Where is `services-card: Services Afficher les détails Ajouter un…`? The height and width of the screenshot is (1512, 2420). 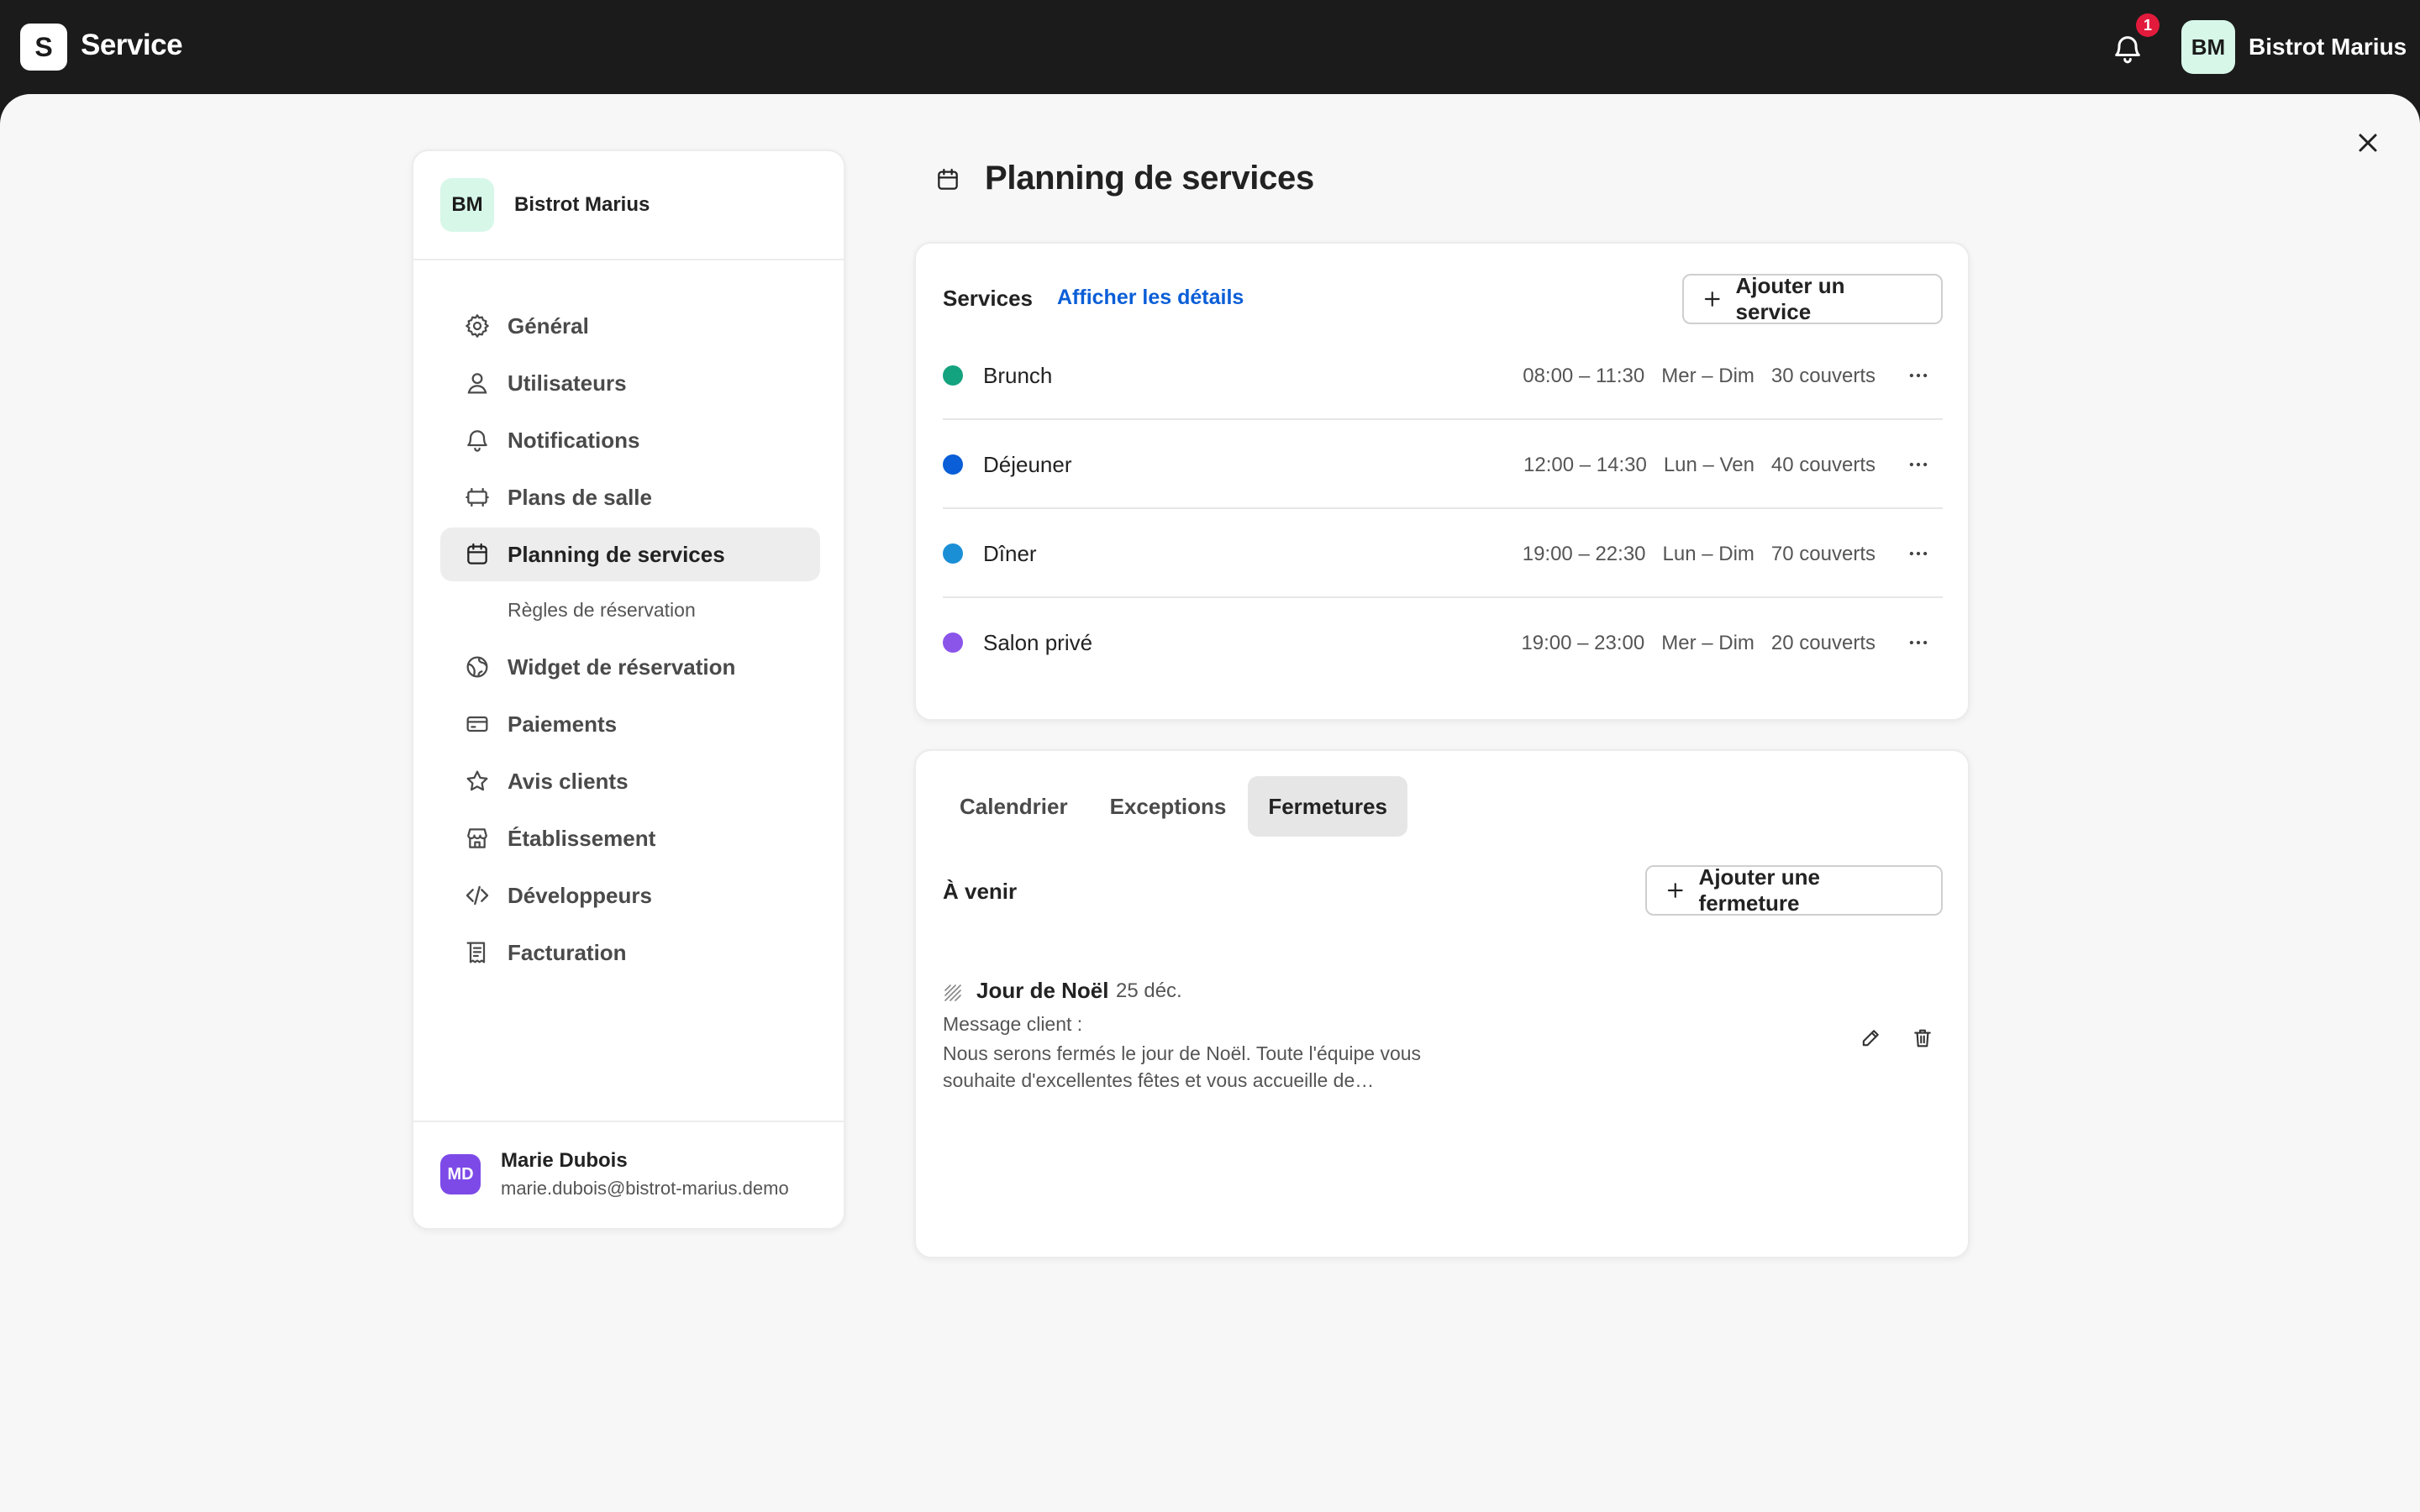
services-card: Services Afficher les détails Ajouter un… is located at coordinates (1442, 481).